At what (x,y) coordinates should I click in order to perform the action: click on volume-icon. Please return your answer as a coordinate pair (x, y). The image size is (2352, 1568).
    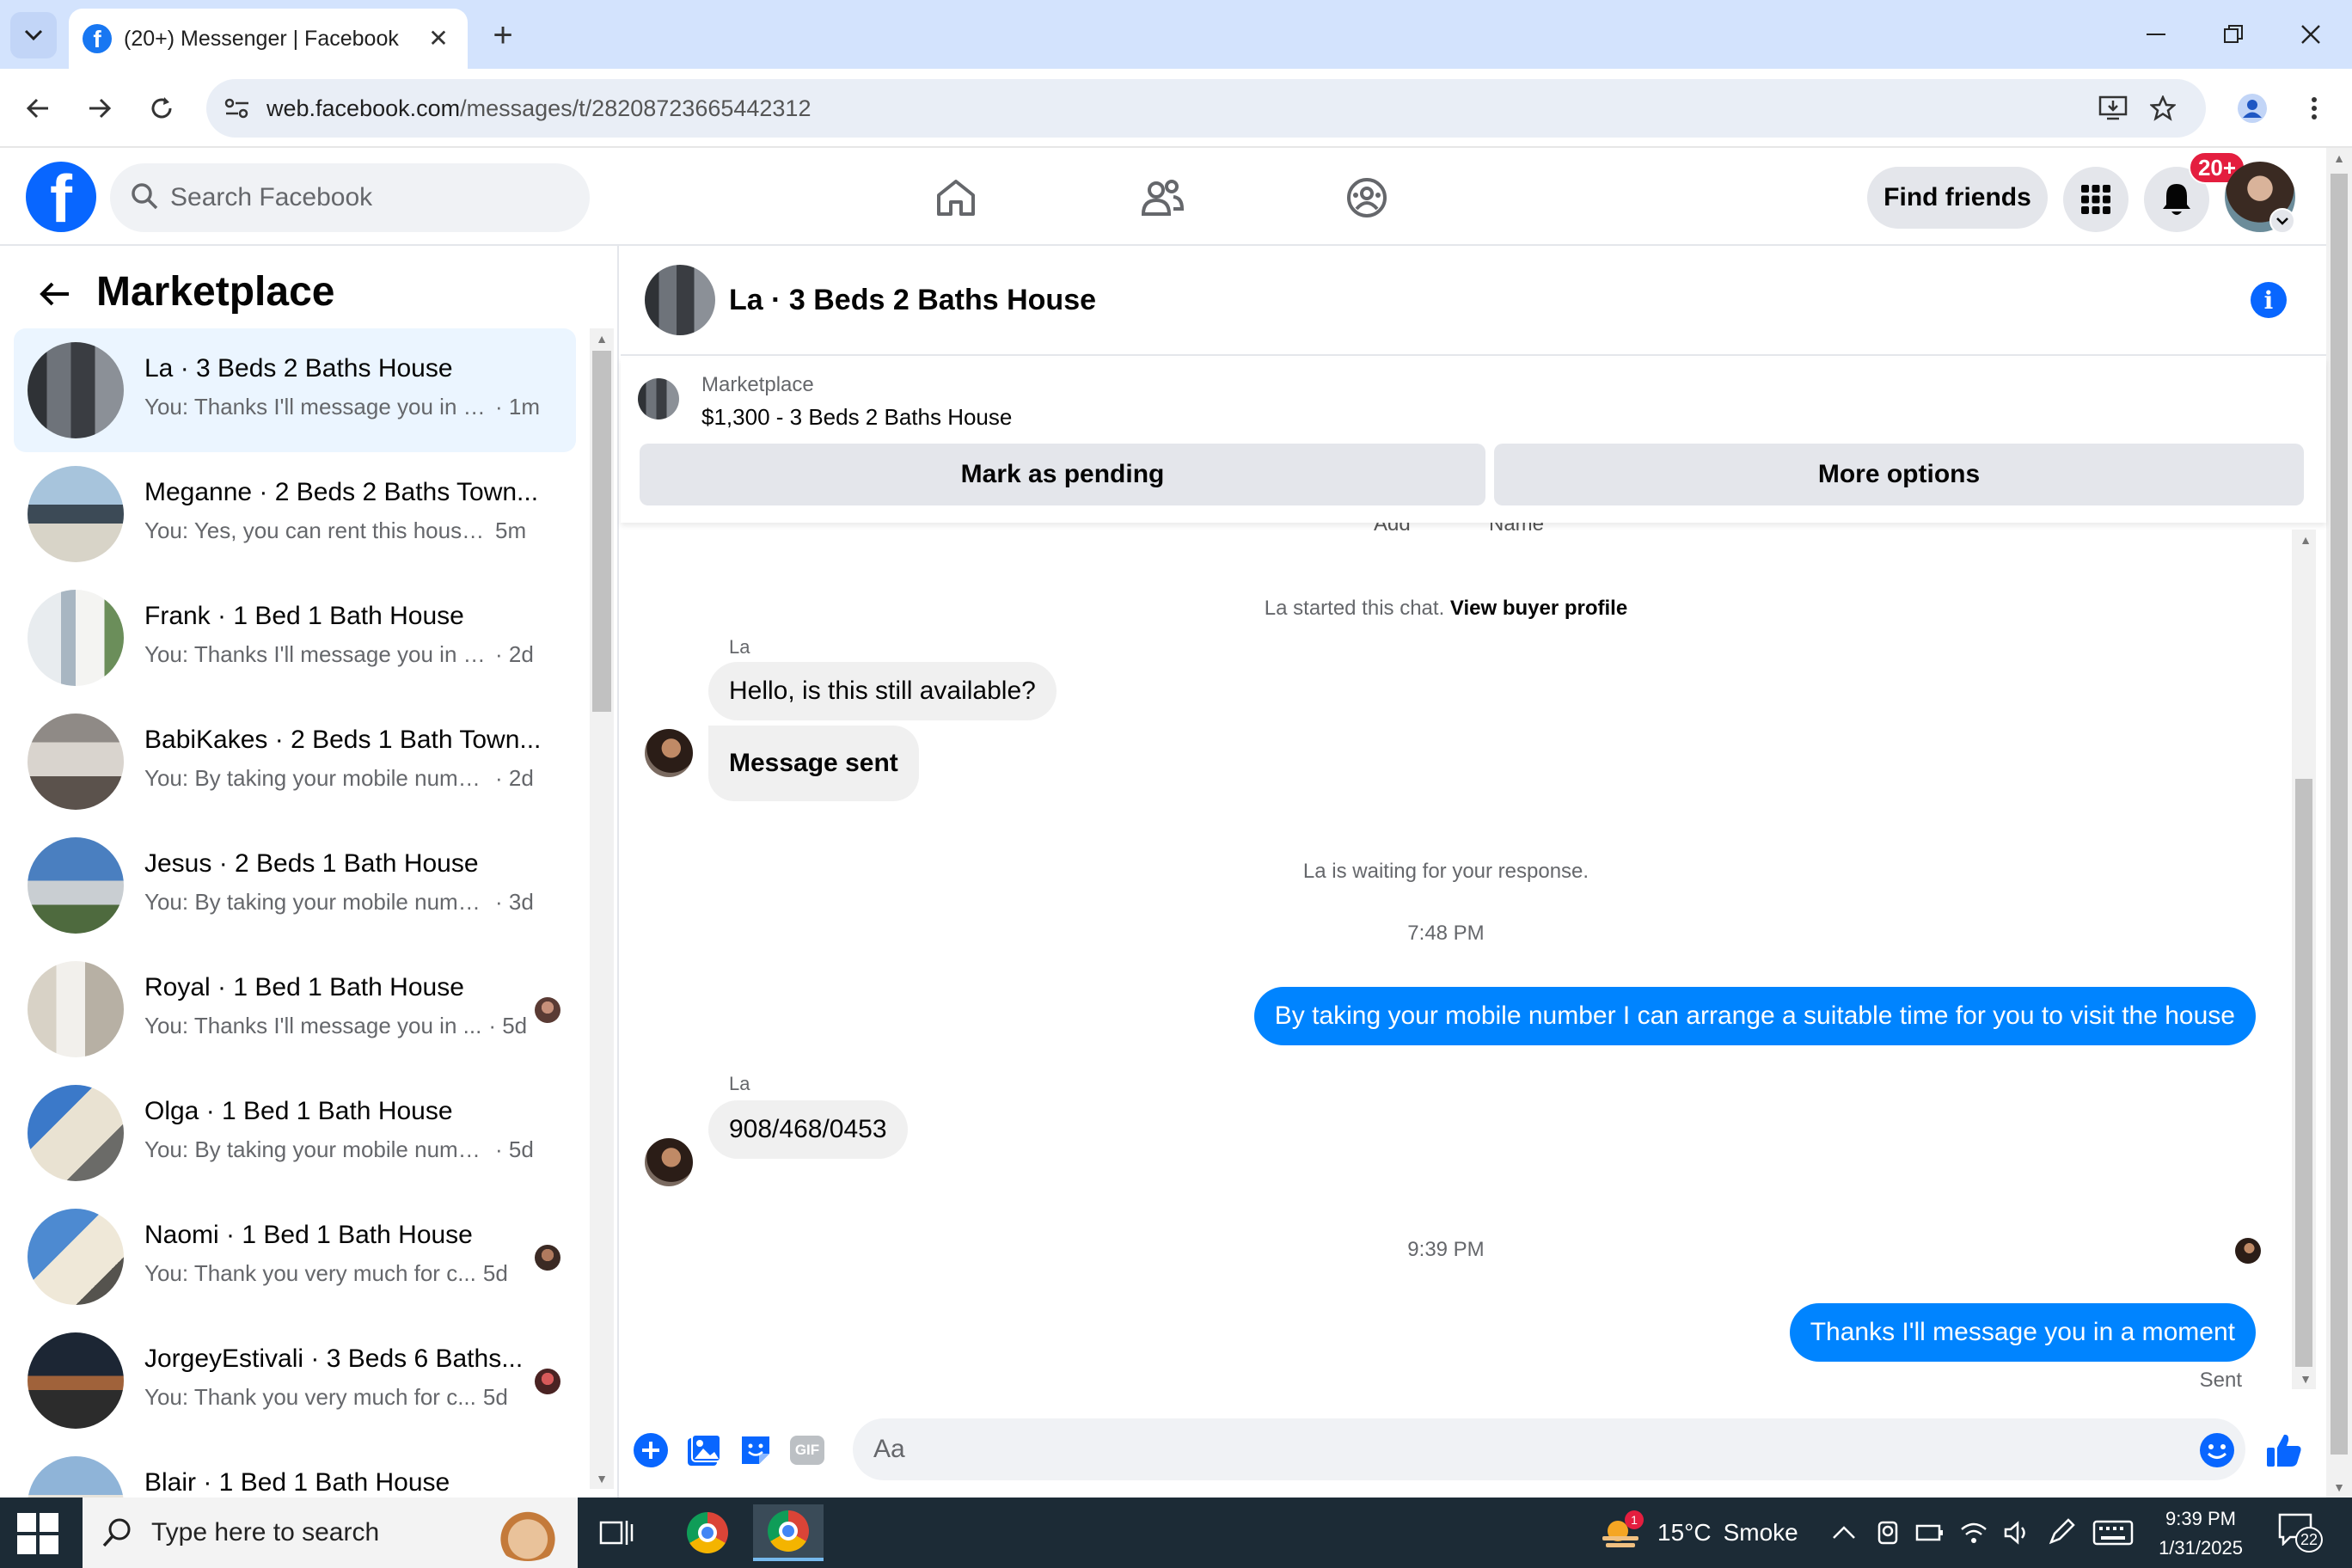
    Looking at the image, I should click on (2016, 1533).